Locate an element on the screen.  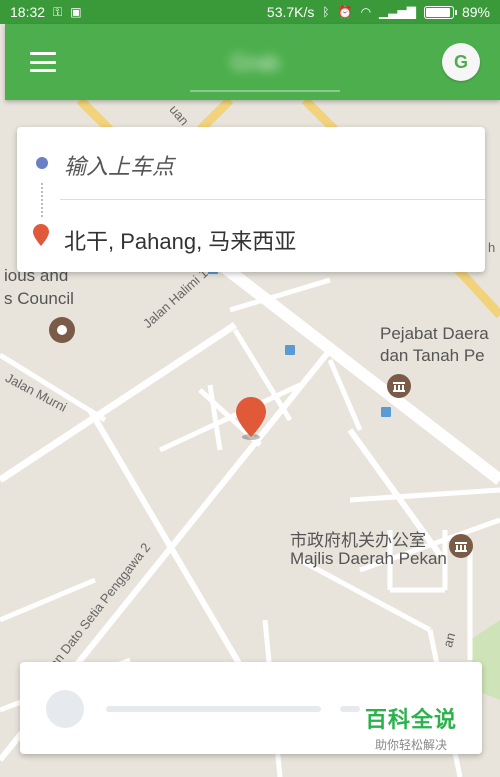
map-center-pin-icon is located at coordinates (251, 419).